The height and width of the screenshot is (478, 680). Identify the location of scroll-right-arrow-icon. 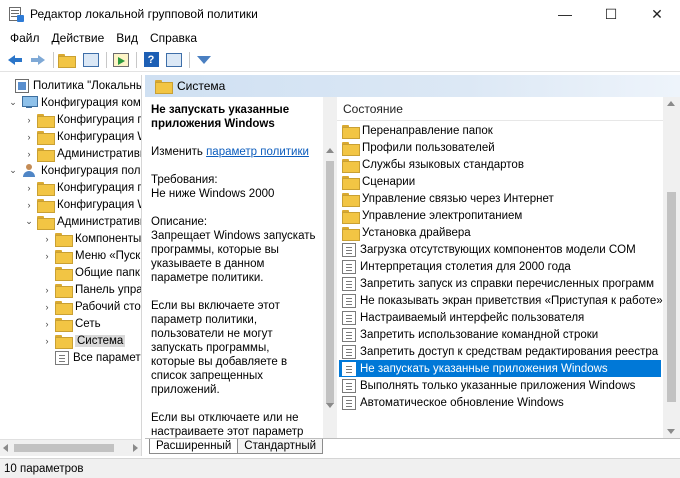
(135, 448).